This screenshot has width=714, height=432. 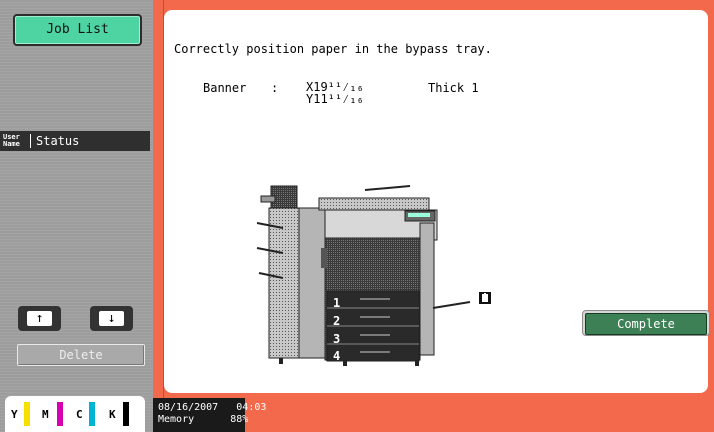 What do you see at coordinates (188, 407) in the screenshot?
I see `date-text: 08/16/2007` at bounding box center [188, 407].